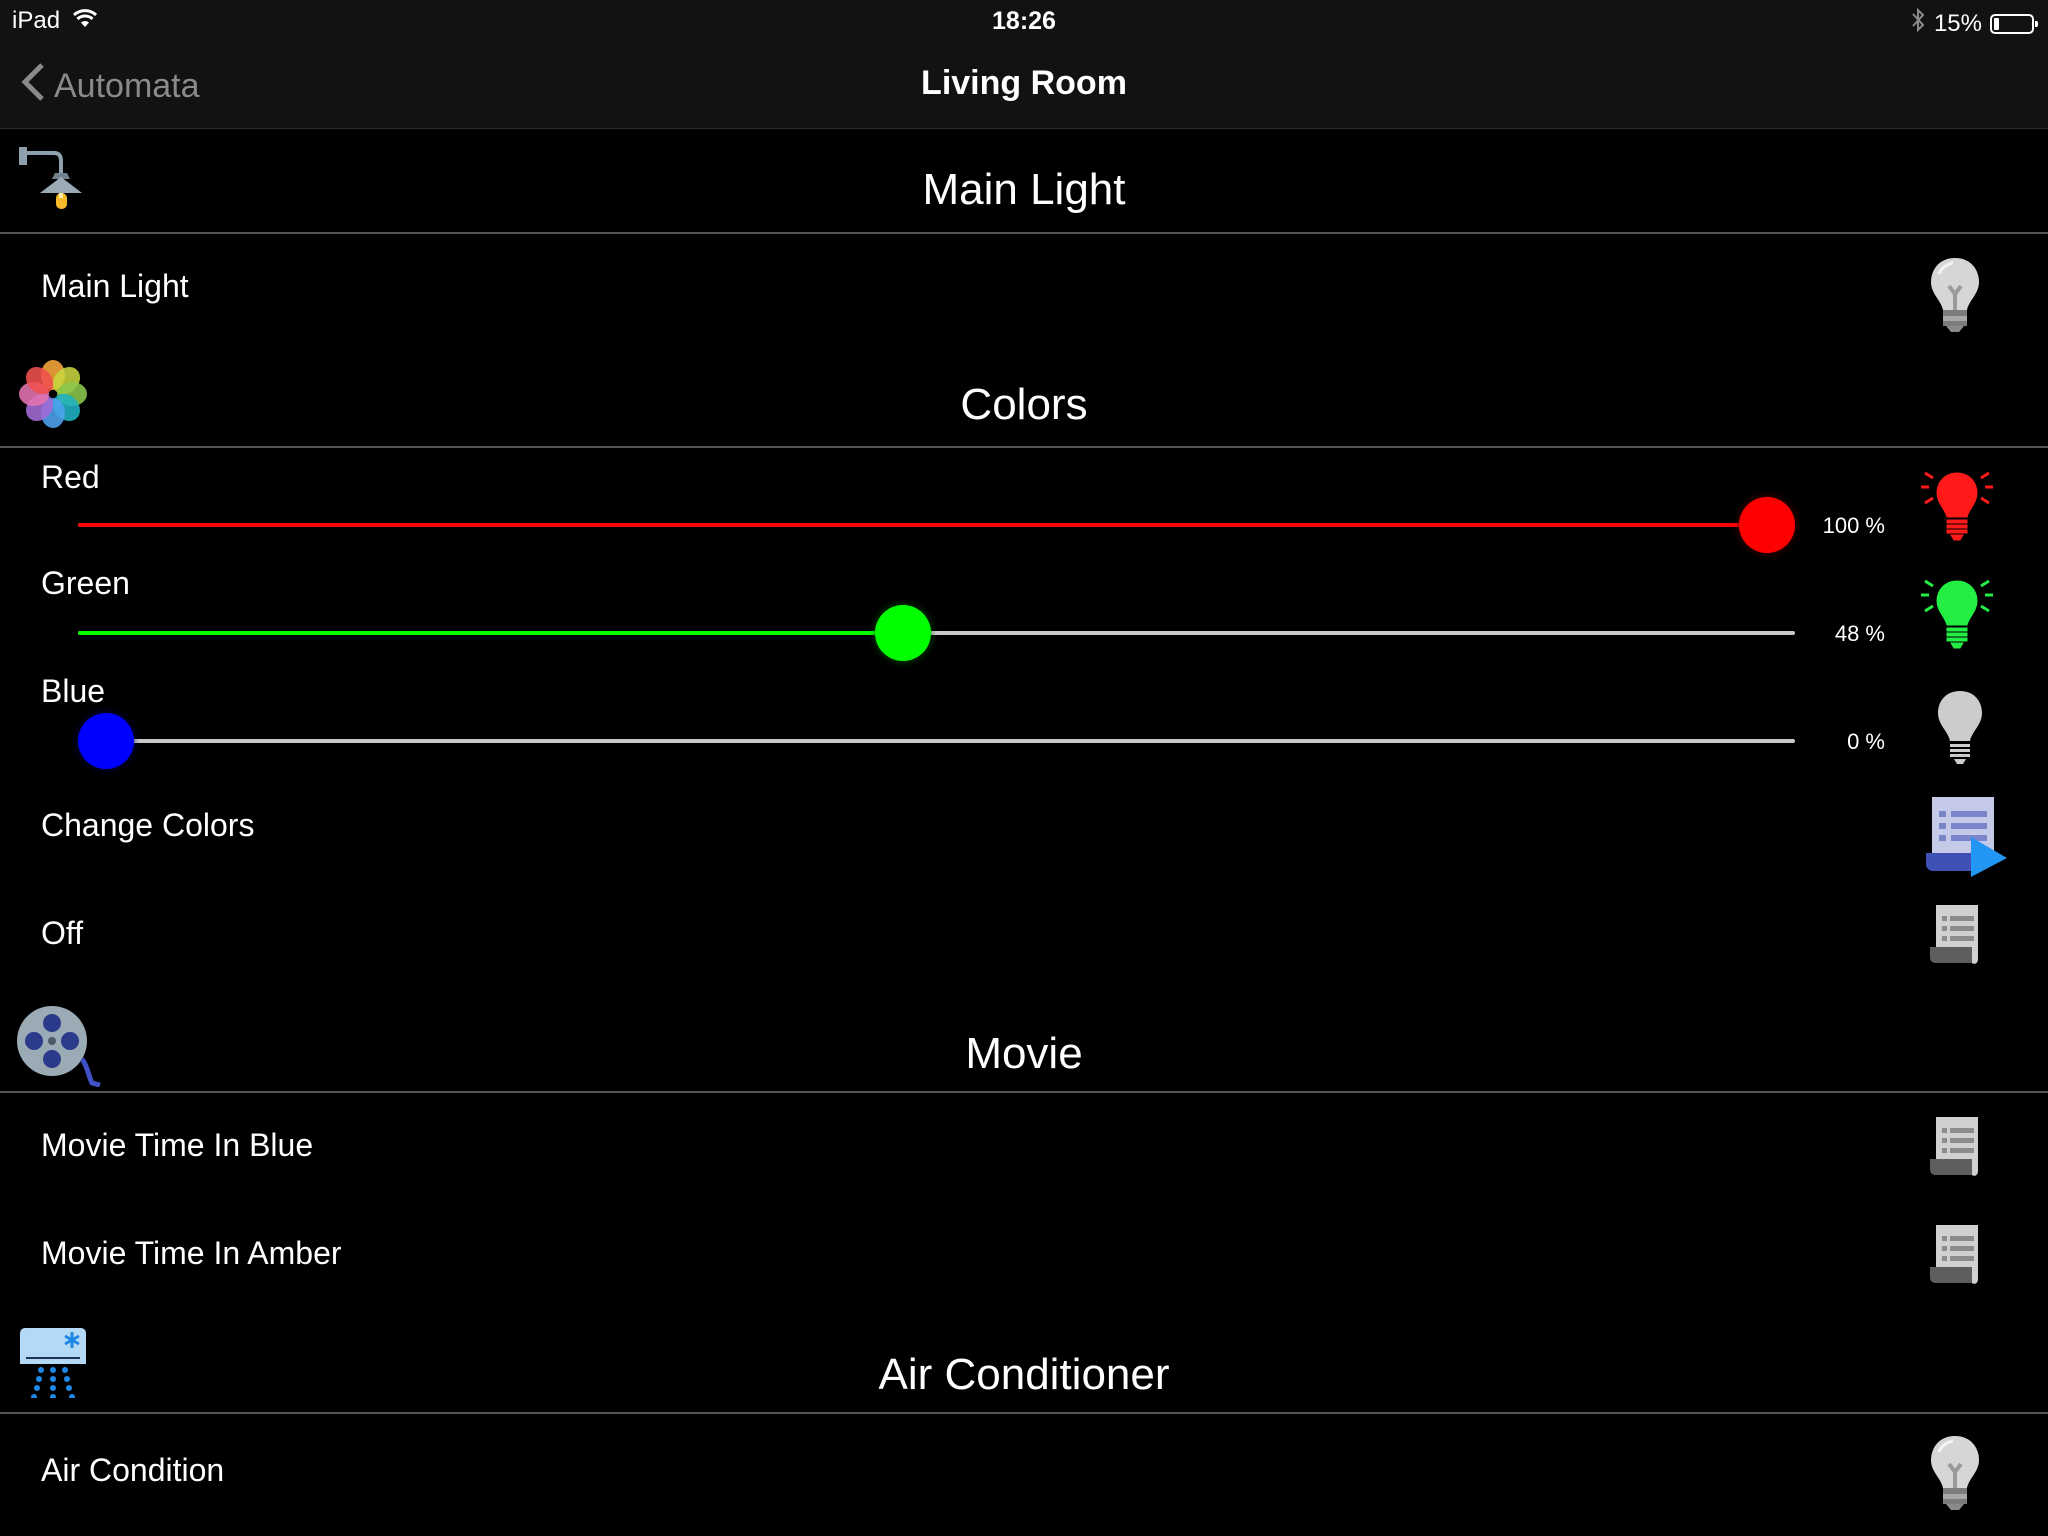 This screenshot has height=1536, width=2048. I want to click on section-header-colors: Colors, so click(1024, 394).